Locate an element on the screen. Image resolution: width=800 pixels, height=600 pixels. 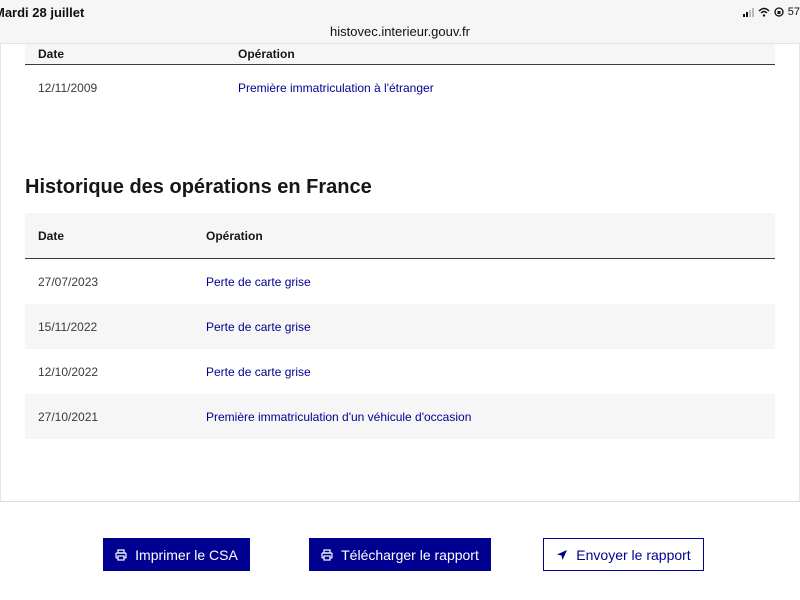
download-report-button: Télécharger le rapport is located at coordinates (400, 554).